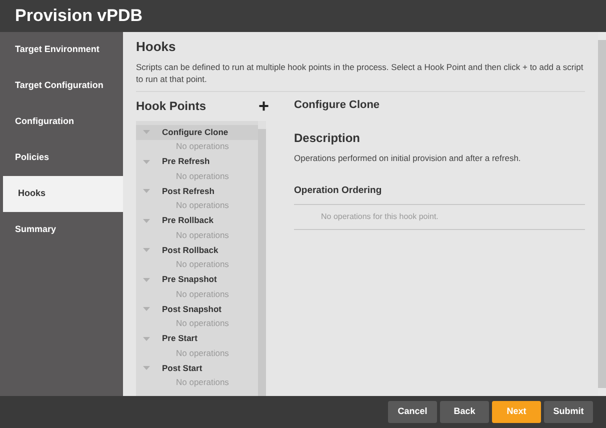  Describe the element at coordinates (360, 76) in the screenshot. I see `section-description: Scripts can be defined to run at multiple hook points in the process. Select a Hook Point and then click + to add a script to run at that point.` at that location.